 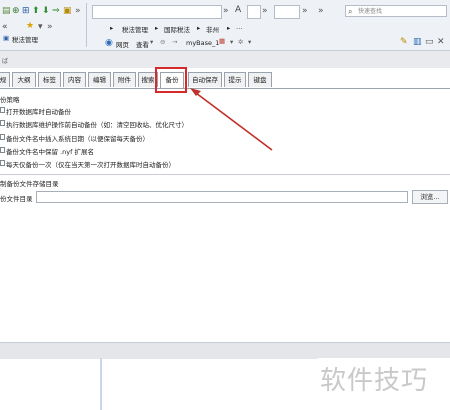 What do you see at coordinates (238, 10) in the screenshot?
I see `font-size-icon: A` at bounding box center [238, 10].